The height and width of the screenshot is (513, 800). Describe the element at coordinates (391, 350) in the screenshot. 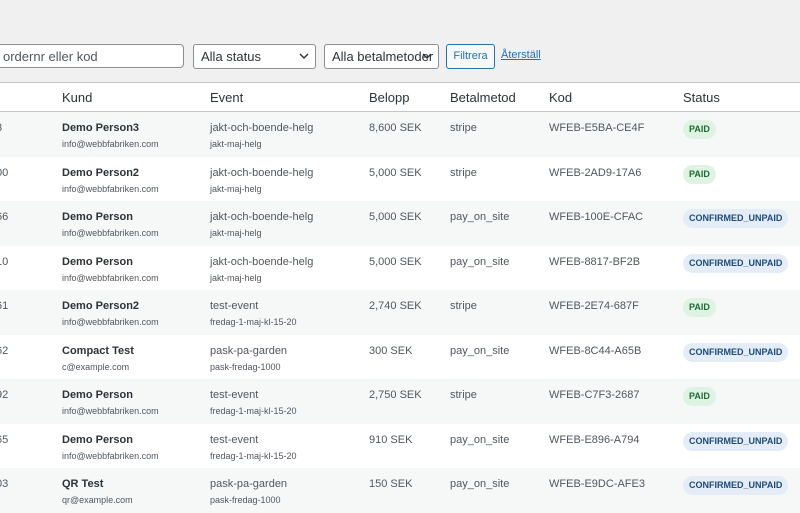

I see `amount: 300 SEK` at that location.